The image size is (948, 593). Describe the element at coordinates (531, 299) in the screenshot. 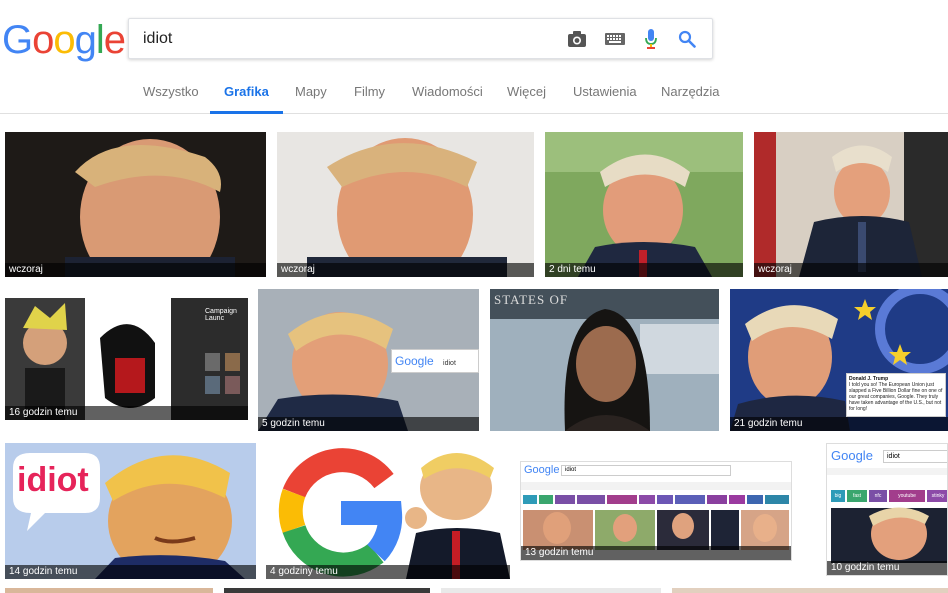

I see `inner-text: STATES OF` at that location.